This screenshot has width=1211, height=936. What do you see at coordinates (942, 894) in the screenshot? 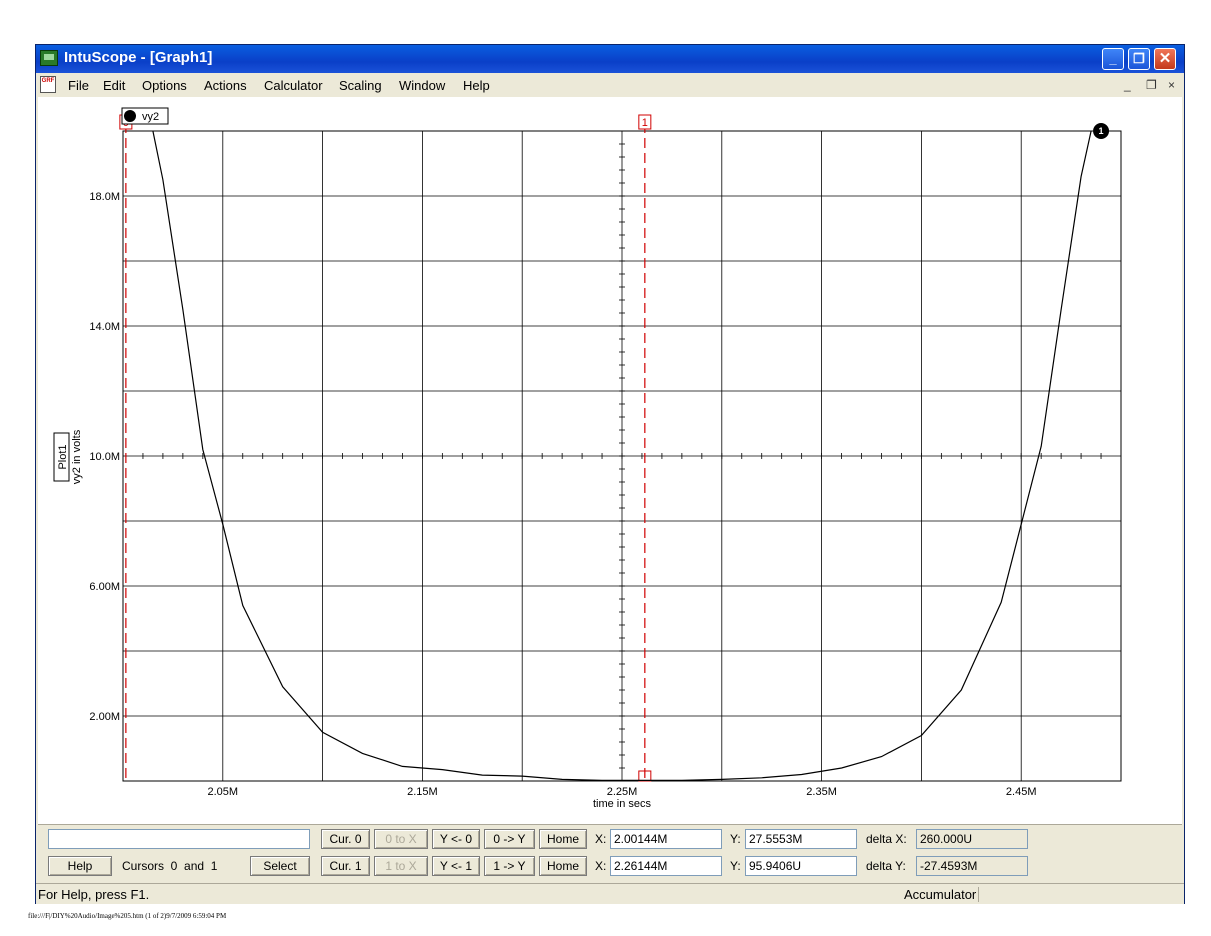
I see `status-accumulator: Accumulator` at bounding box center [942, 894].